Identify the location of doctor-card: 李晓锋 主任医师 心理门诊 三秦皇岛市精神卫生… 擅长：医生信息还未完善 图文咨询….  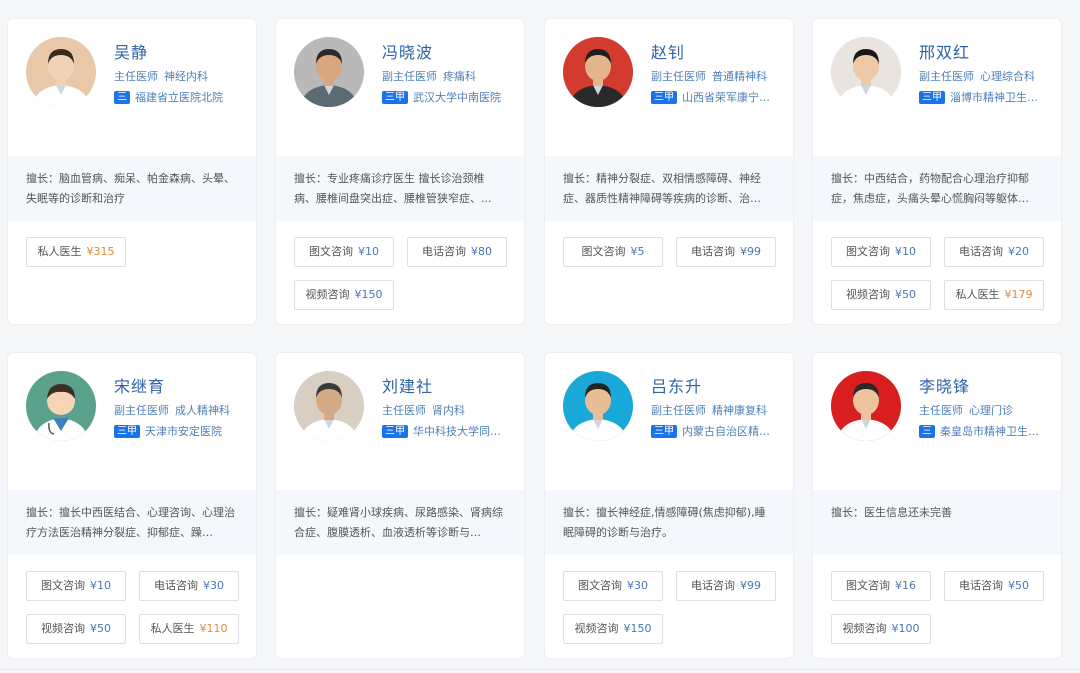
(937, 505).